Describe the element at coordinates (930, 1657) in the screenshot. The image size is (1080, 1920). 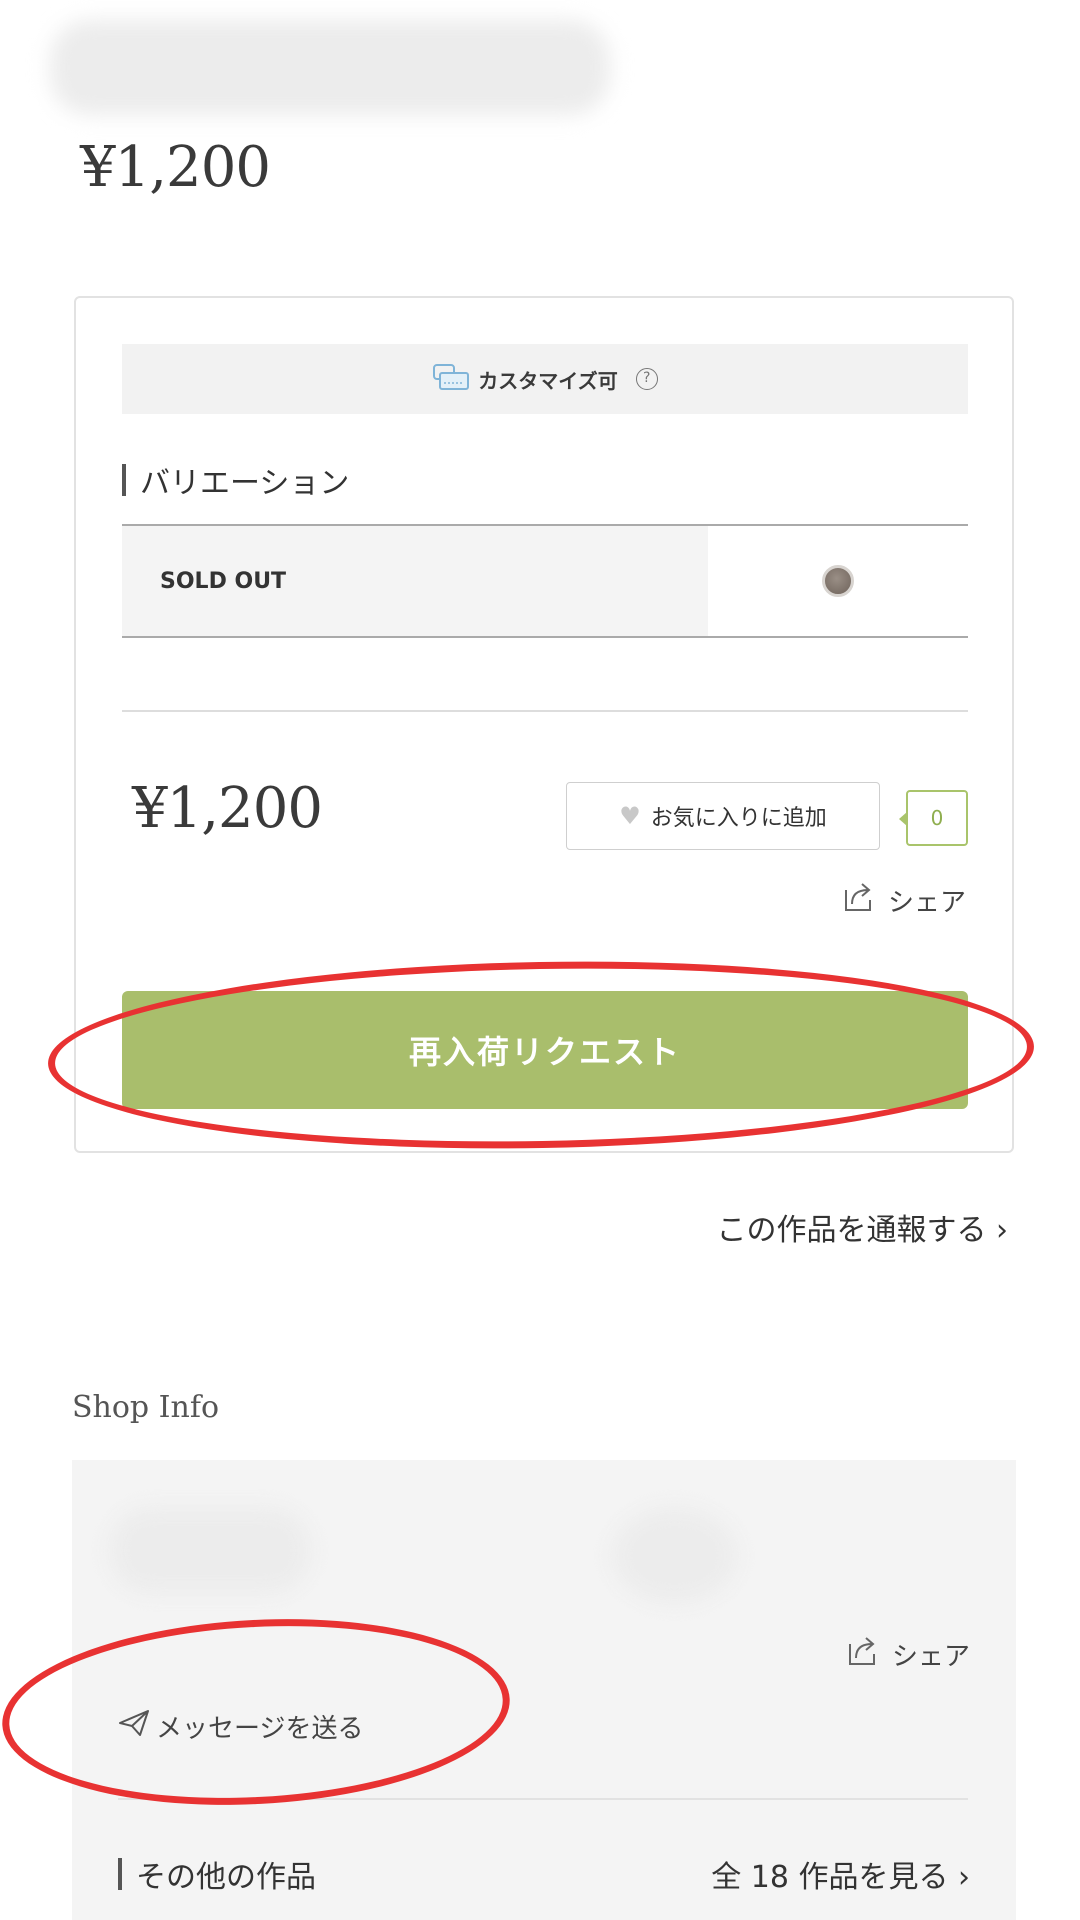
I see `shop-share-label: シェア` at that location.